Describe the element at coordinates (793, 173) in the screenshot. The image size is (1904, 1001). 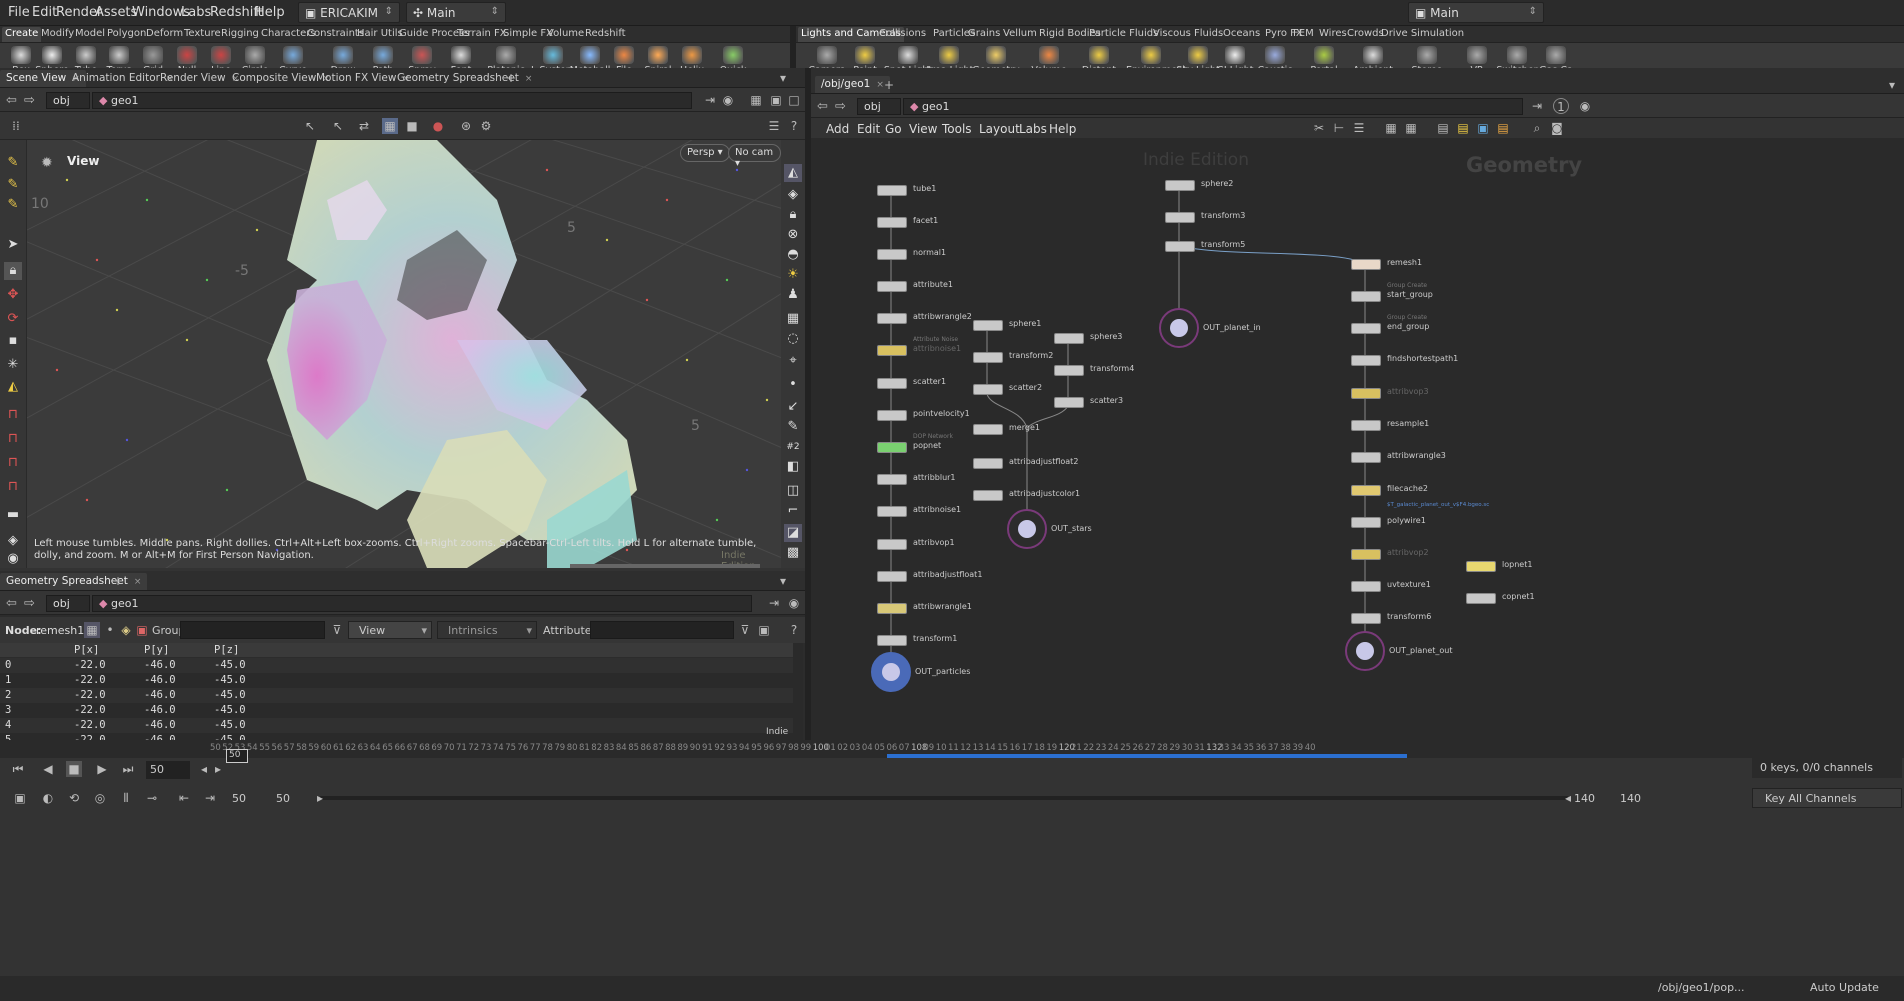
I see `display-options-icon: ◭` at that location.